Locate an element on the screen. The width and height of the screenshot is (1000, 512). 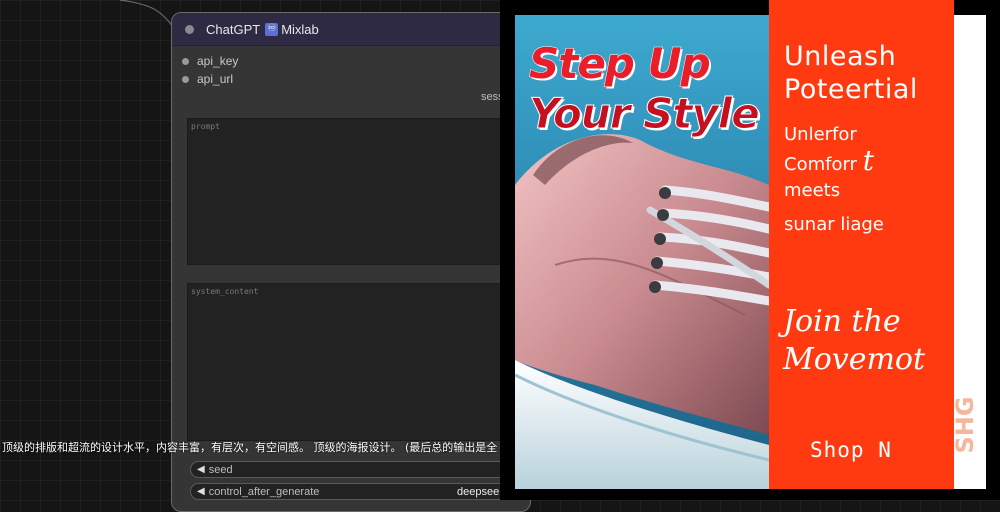
input-label-api-key: api_key is located at coordinates (218, 61).